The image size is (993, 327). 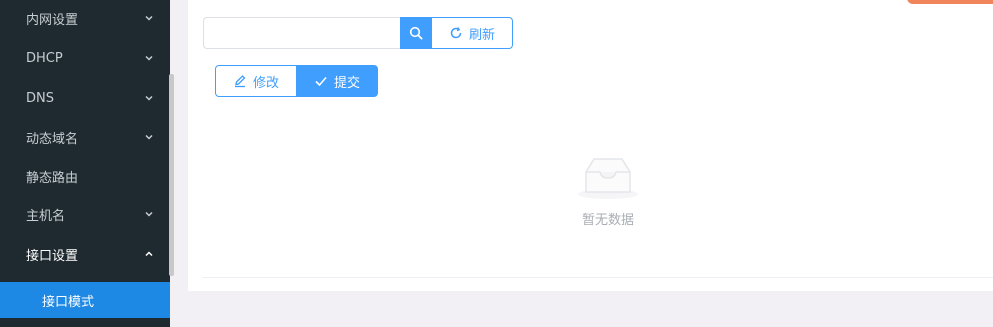 What do you see at coordinates (46, 216) in the screenshot?
I see `sidebar-item-label: 主机名` at bounding box center [46, 216].